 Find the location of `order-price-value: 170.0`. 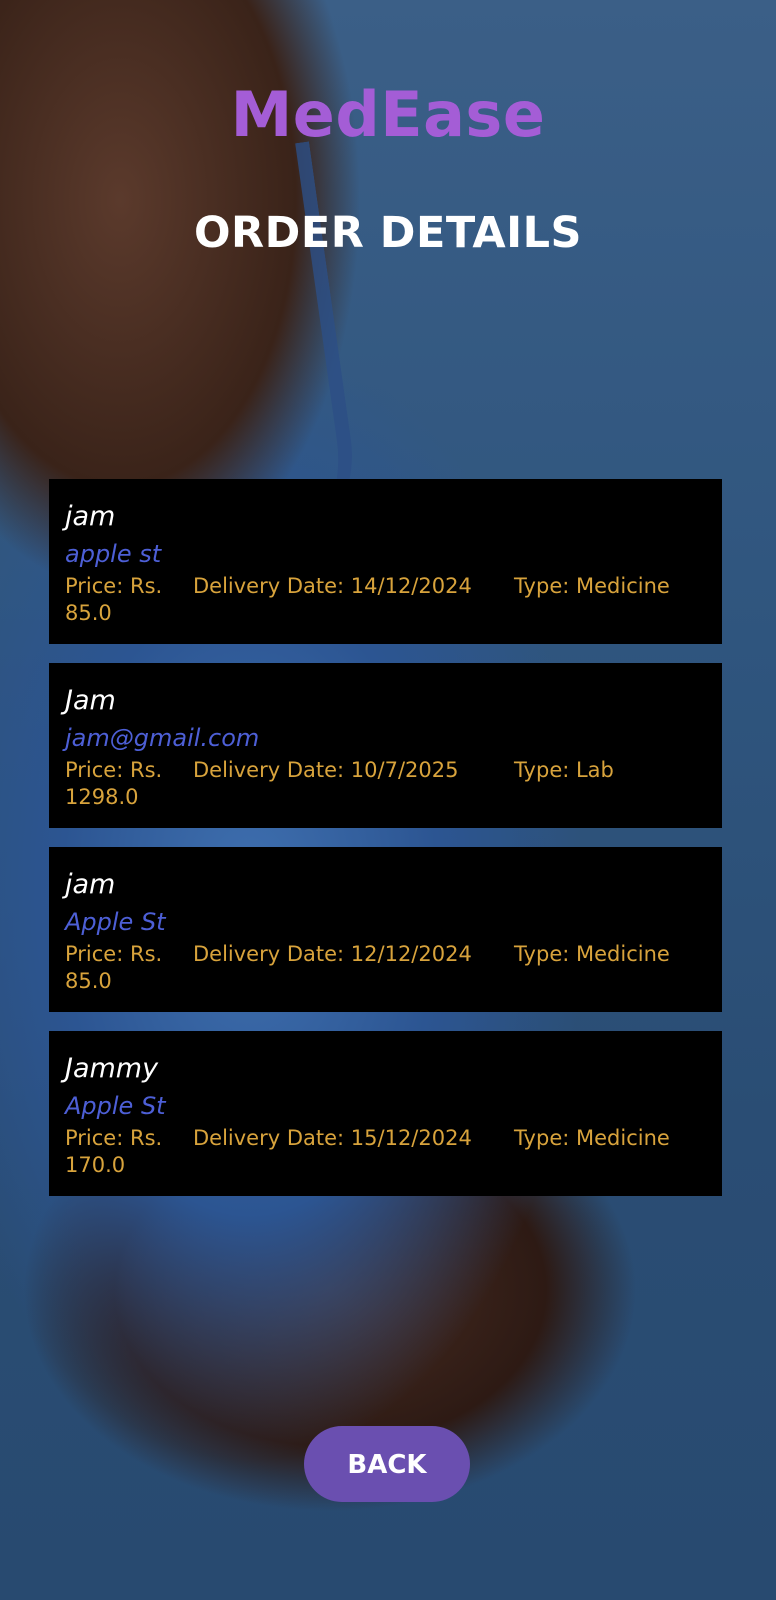

order-price-value: 170.0 is located at coordinates (95, 1165).